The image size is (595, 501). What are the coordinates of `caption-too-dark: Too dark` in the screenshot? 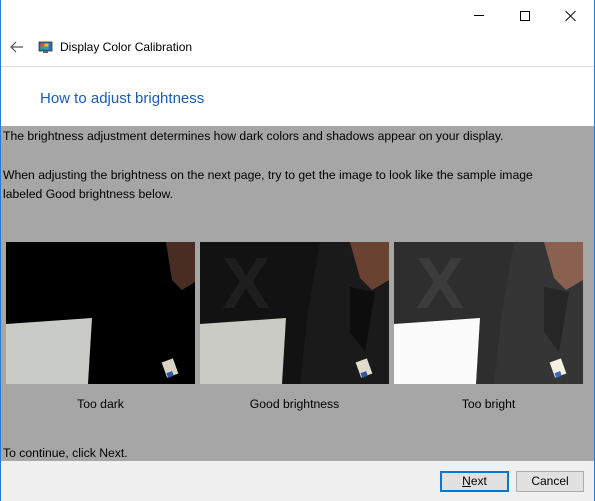 It's located at (100, 404).